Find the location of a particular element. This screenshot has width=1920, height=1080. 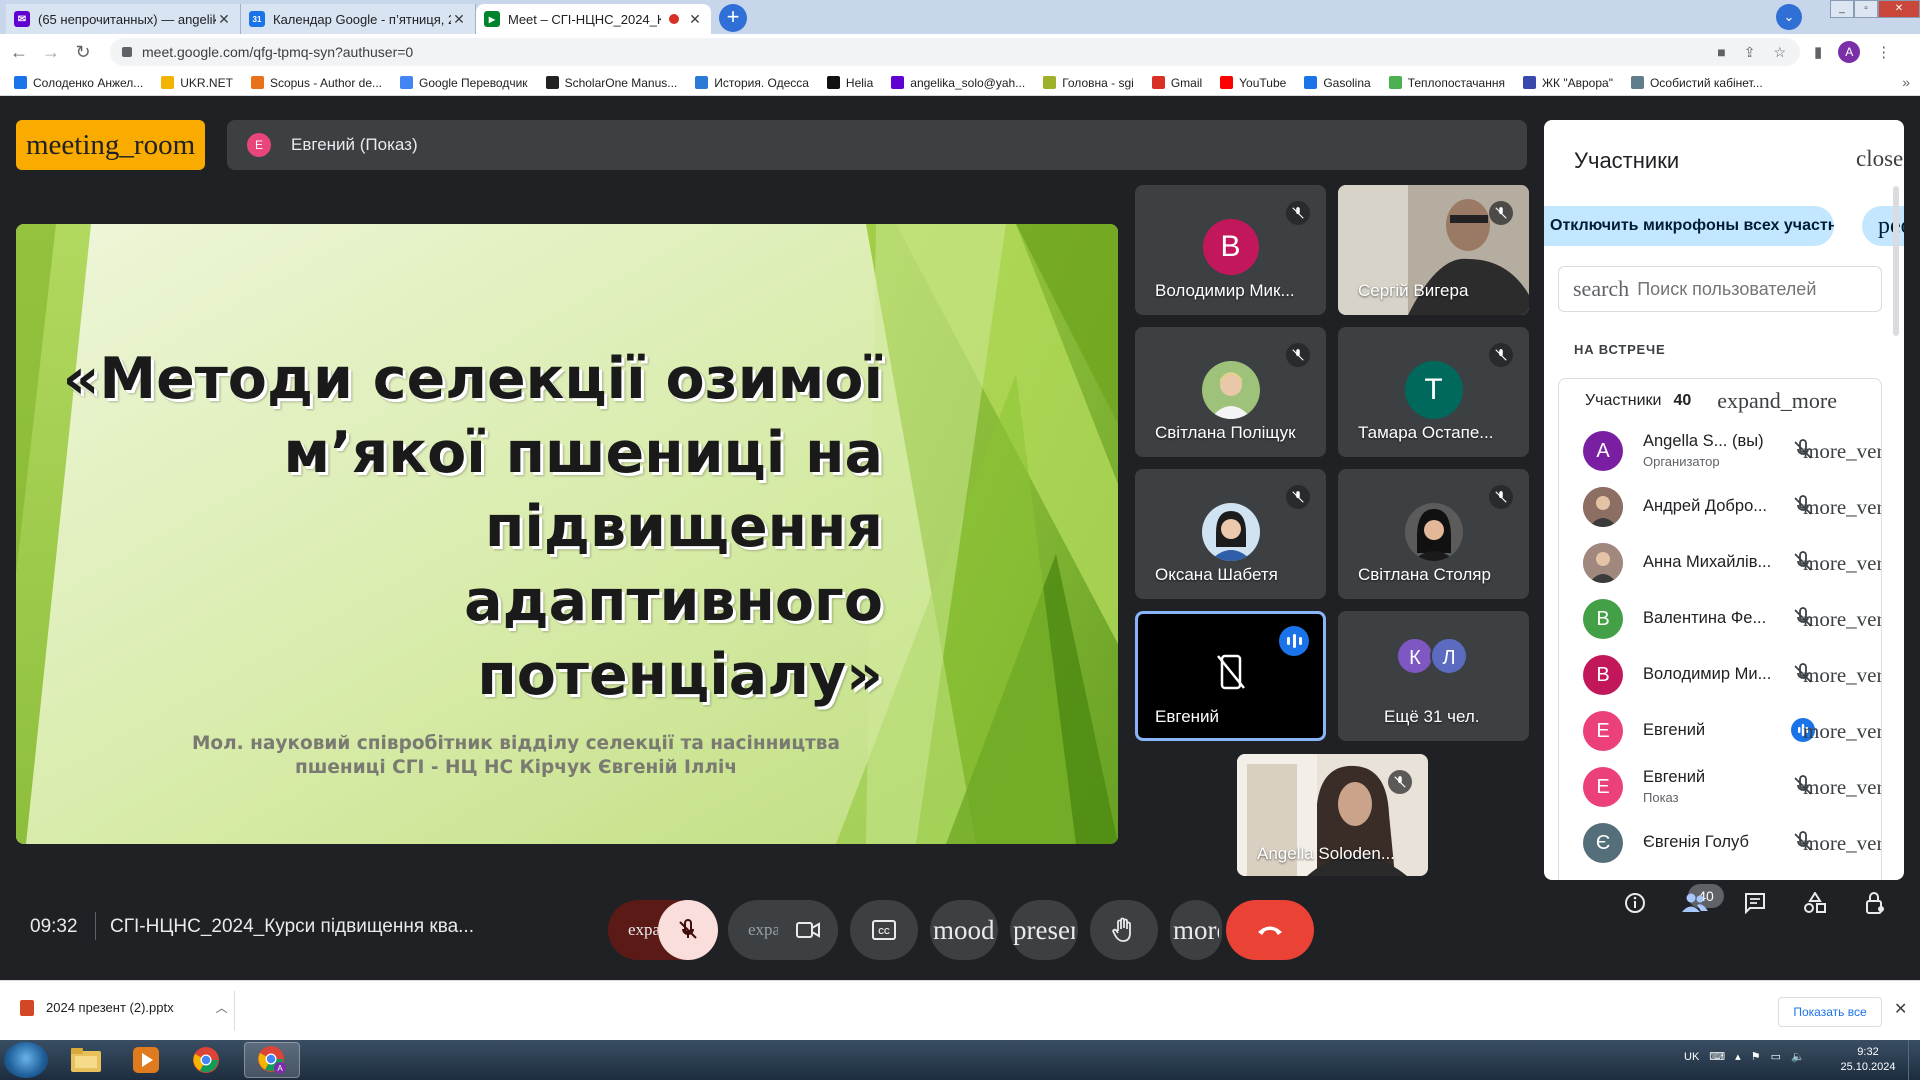

participant-row: A Angella S... (вы) Организатор more_vert is located at coordinates (1720, 450).